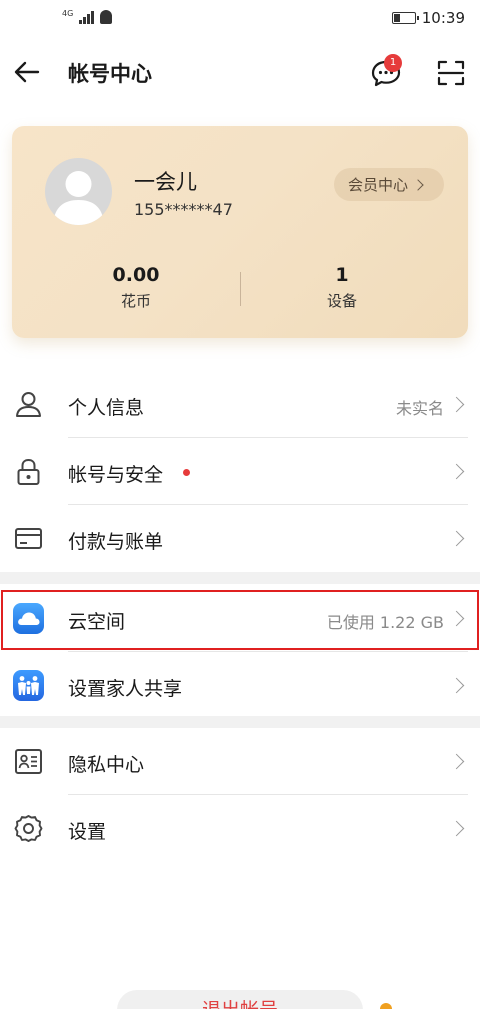 Image resolution: width=480 pixels, height=1009 pixels. Describe the element at coordinates (110, 74) in the screenshot. I see `page-title: 帐号中心` at that location.